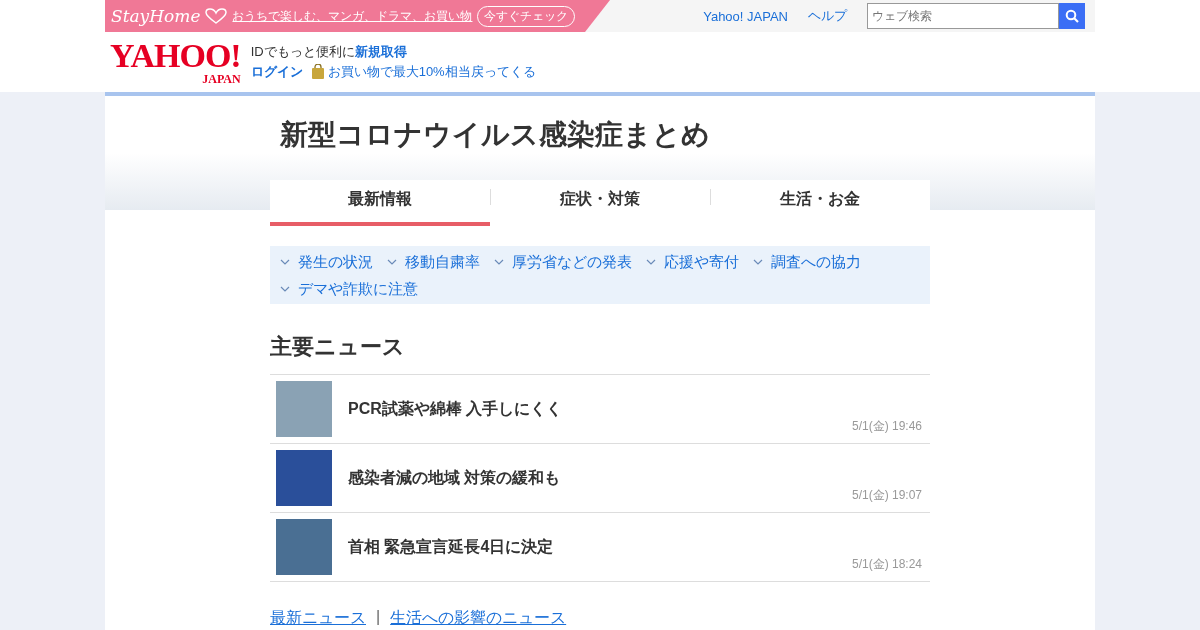  Describe the element at coordinates (276, 72) in the screenshot. I see `login-link: ログイン` at that location.